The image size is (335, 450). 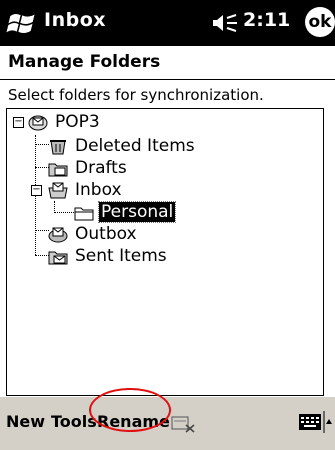 What do you see at coordinates (167, 23) in the screenshot?
I see `title-bar: Inbox 2:11 ok` at bounding box center [167, 23].